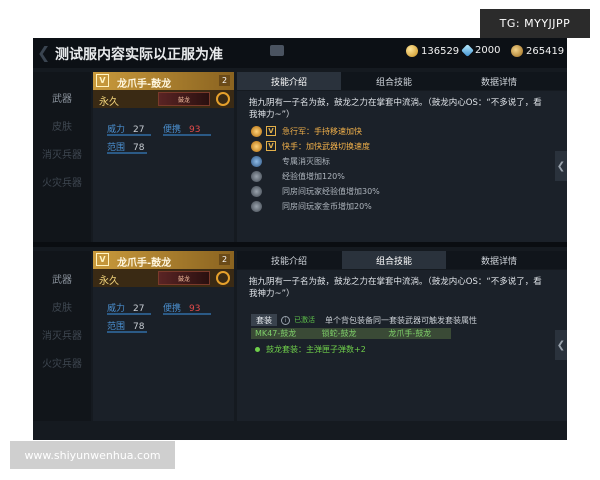 This screenshot has height=480, width=600. Describe the element at coordinates (298, 176) in the screenshot. I see `skill-row: 经验值增加120%` at that location.